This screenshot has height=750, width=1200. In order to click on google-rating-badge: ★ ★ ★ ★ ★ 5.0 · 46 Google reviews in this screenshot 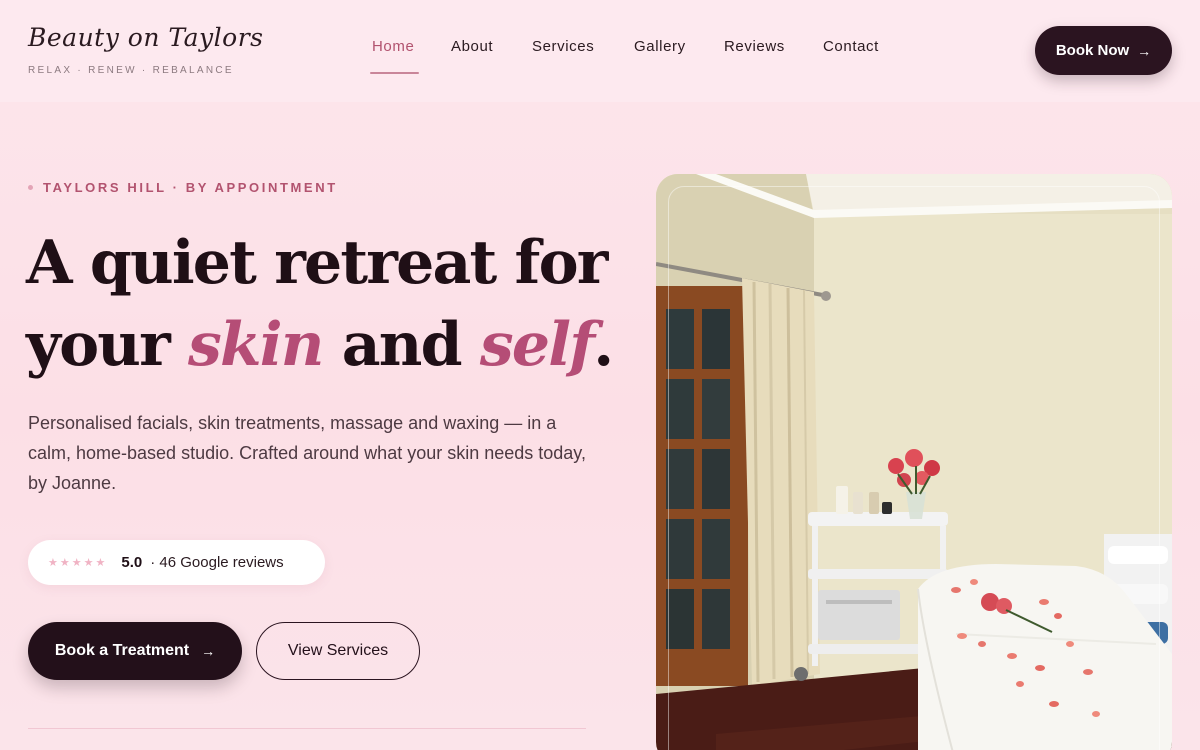, I will do `click(176, 562)`.